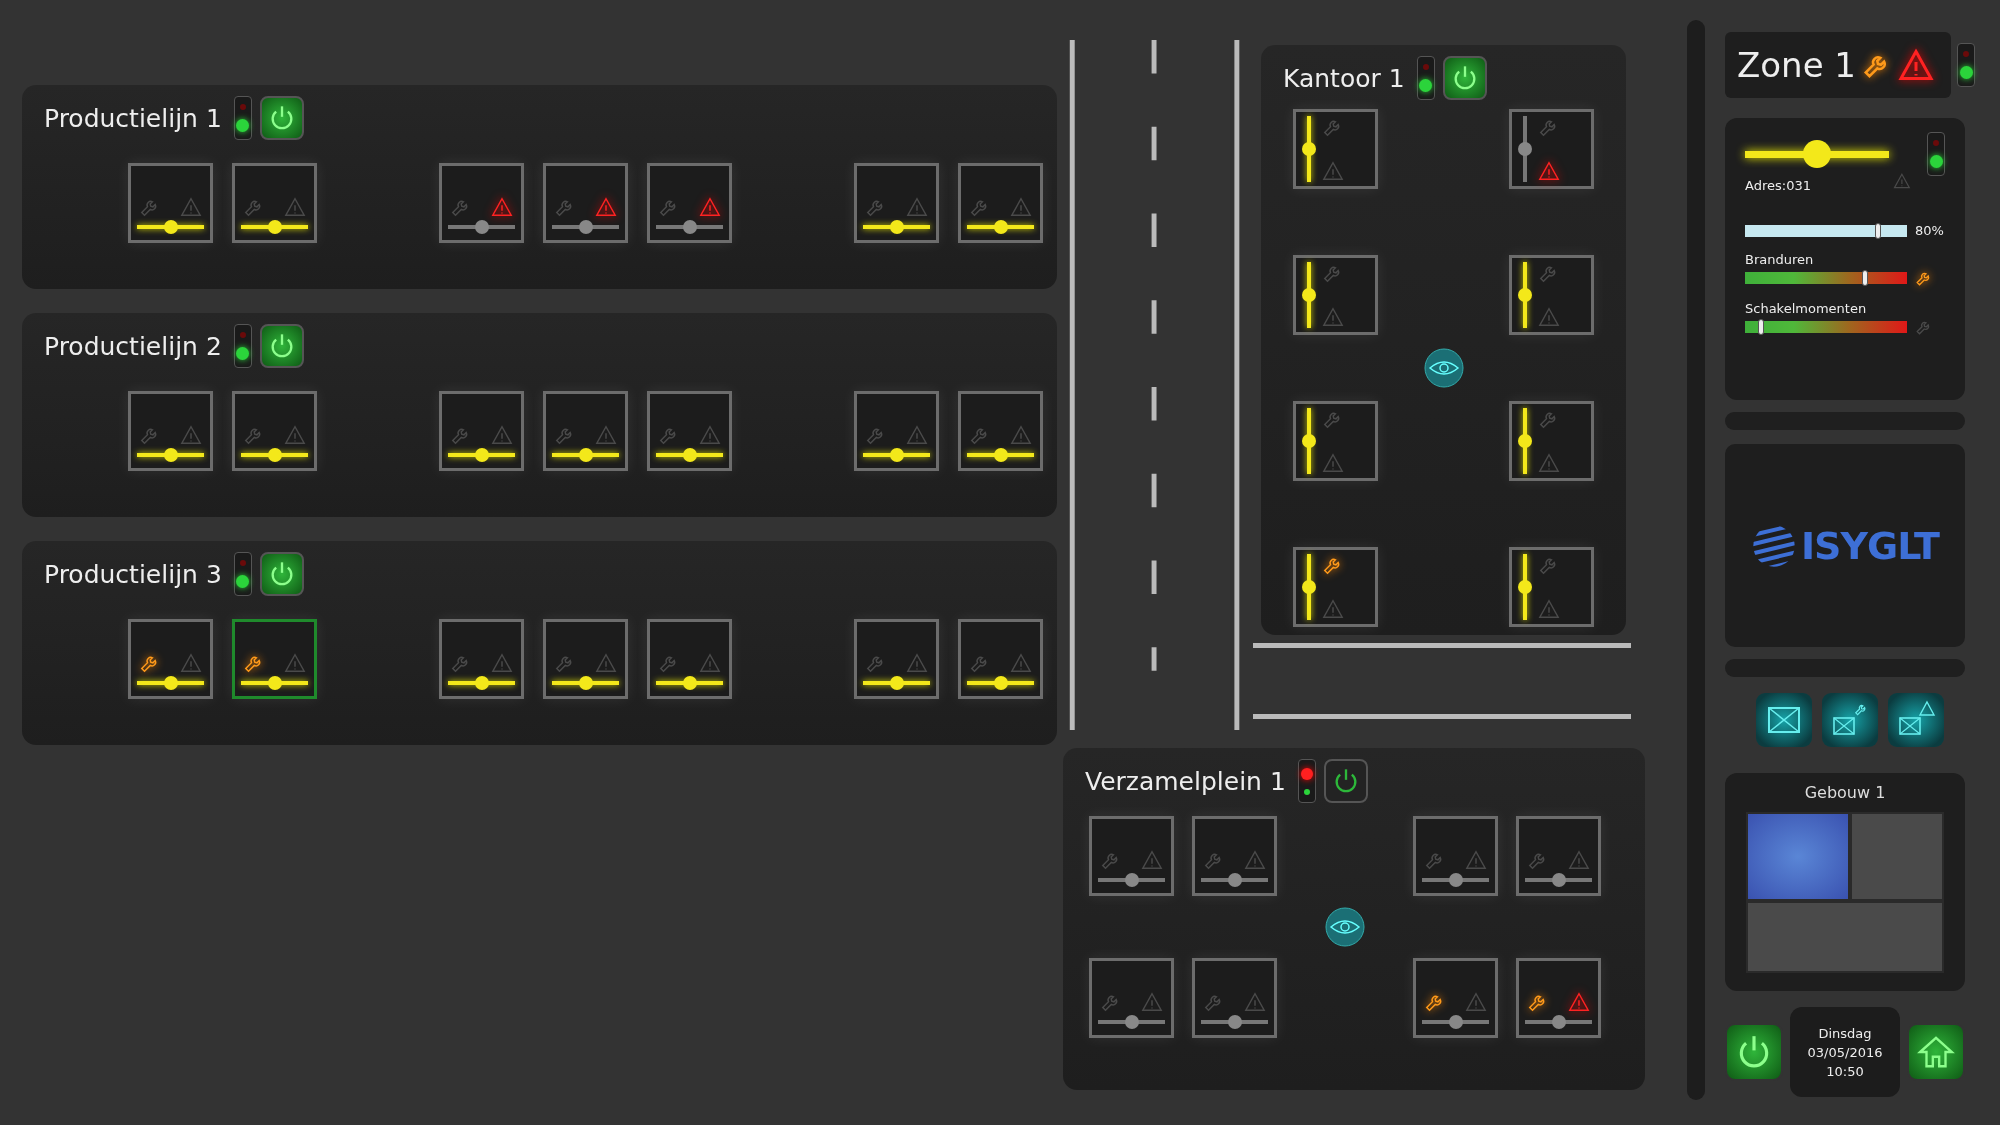 The width and height of the screenshot is (2000, 1125). Describe the element at coordinates (133, 118) in the screenshot. I see `zone-title: Productielijn 1` at that location.